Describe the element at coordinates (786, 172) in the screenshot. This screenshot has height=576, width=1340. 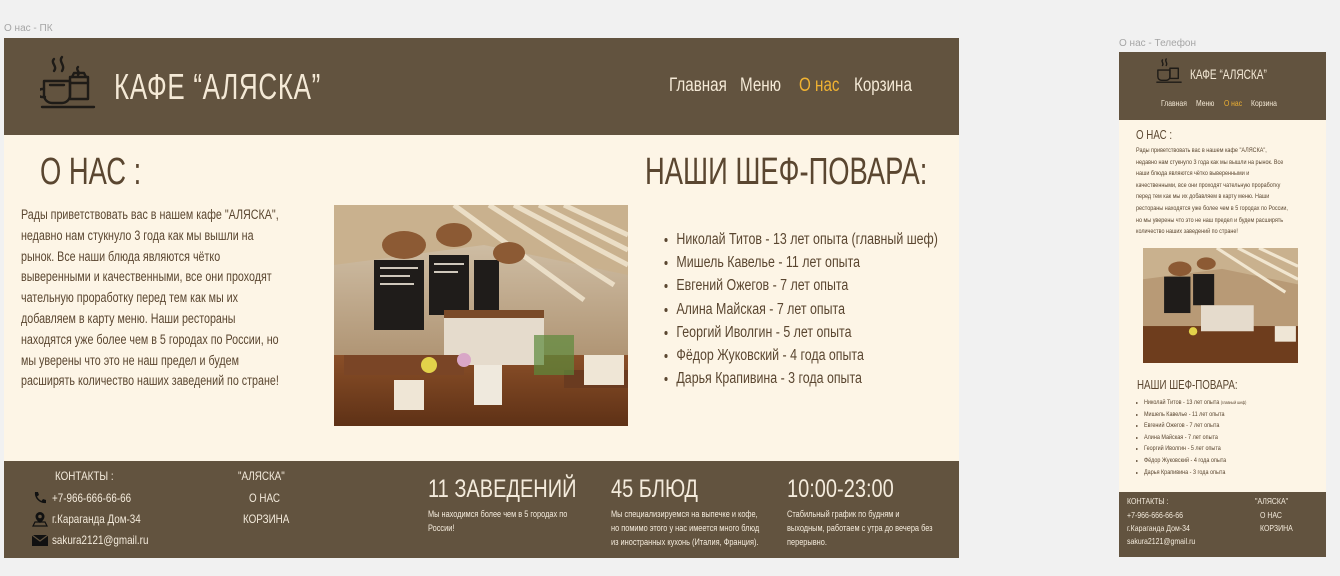
I see `chefs-heading: НАШИ ШЕФ-ПОВАРА:` at that location.